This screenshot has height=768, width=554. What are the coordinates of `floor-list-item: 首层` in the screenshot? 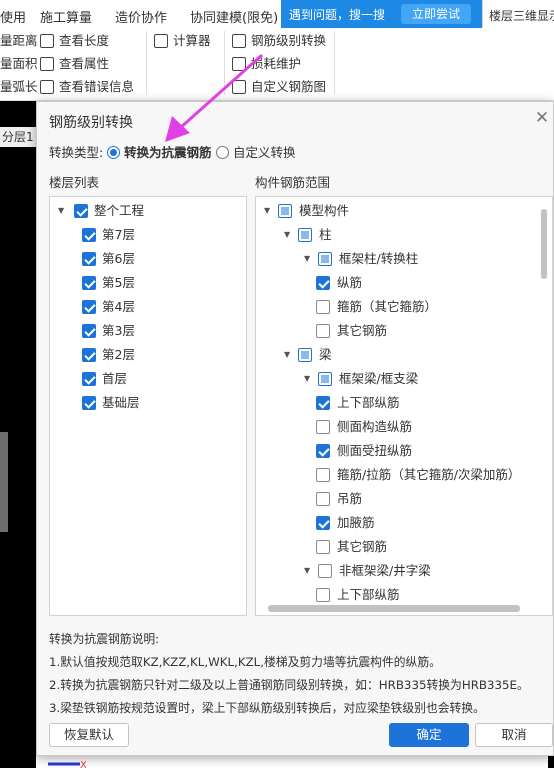 It's located at (148, 379).